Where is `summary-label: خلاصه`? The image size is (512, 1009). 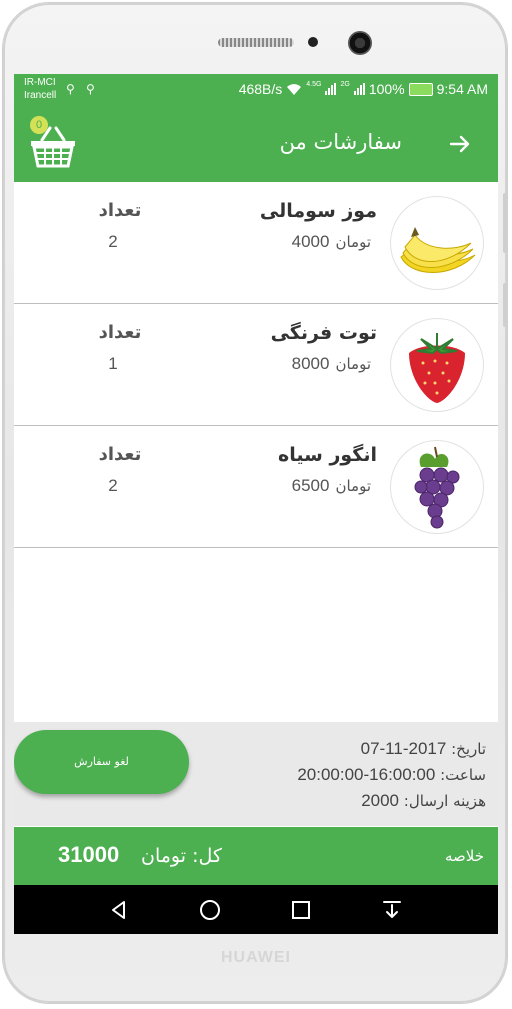
summary-label: خلاصه is located at coordinates (464, 856).